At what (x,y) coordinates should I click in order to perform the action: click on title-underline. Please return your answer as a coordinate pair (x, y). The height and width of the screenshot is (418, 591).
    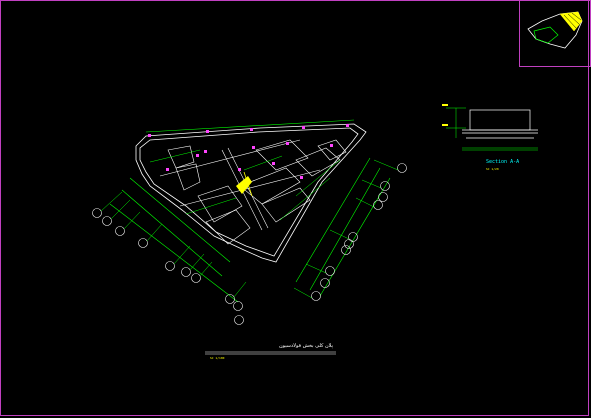
    Looking at the image, I should click on (270, 353).